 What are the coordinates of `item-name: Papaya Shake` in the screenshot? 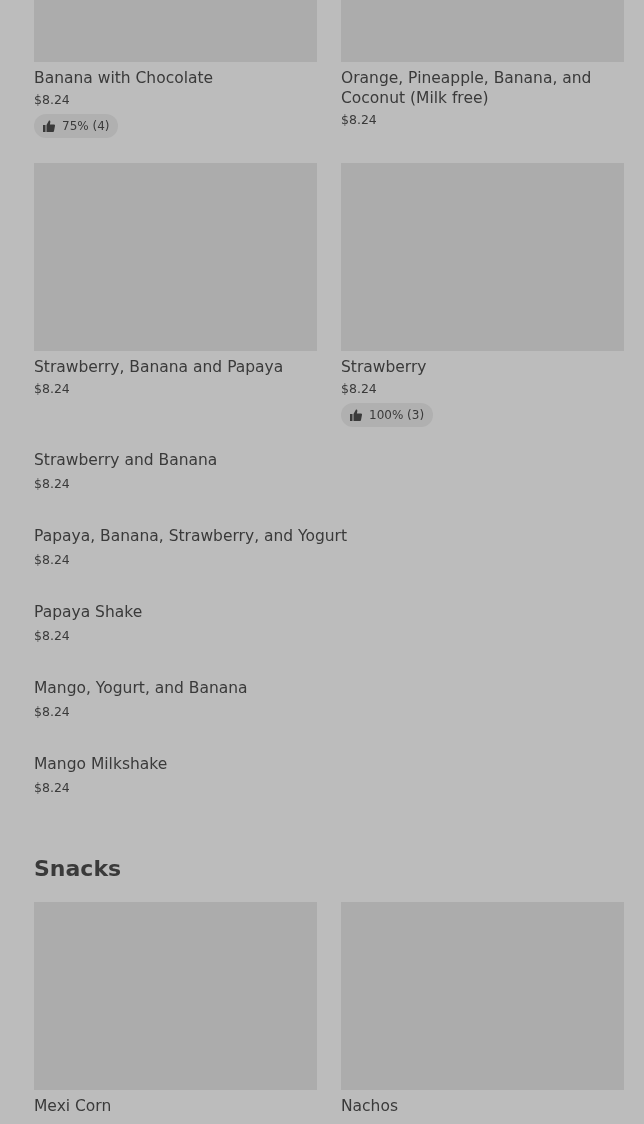 It's located at (89, 612).